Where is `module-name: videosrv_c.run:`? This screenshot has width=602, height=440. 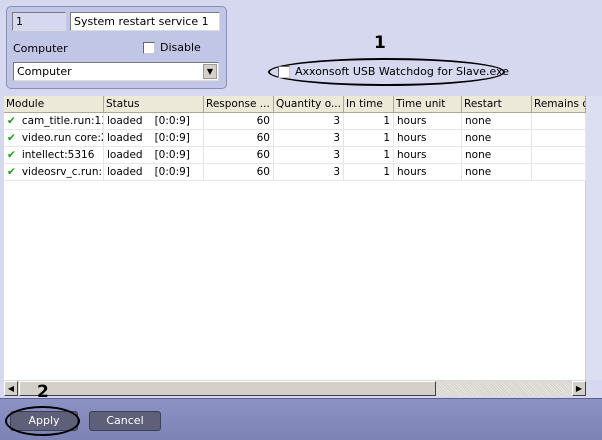 module-name: videosrv_c.run: is located at coordinates (62, 172).